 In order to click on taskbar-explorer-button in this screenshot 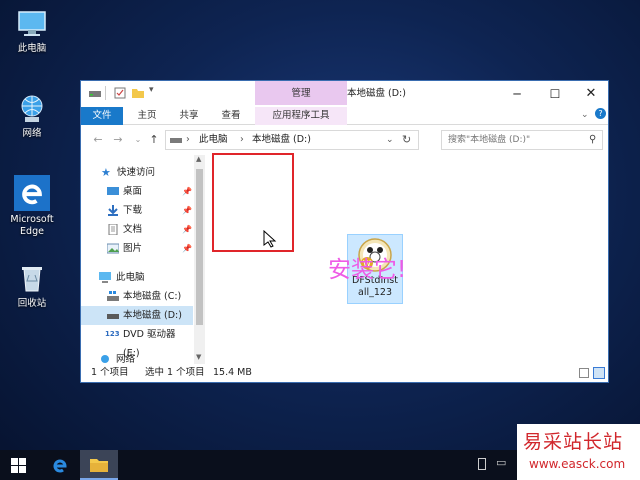, I will do `click(99, 465)`.